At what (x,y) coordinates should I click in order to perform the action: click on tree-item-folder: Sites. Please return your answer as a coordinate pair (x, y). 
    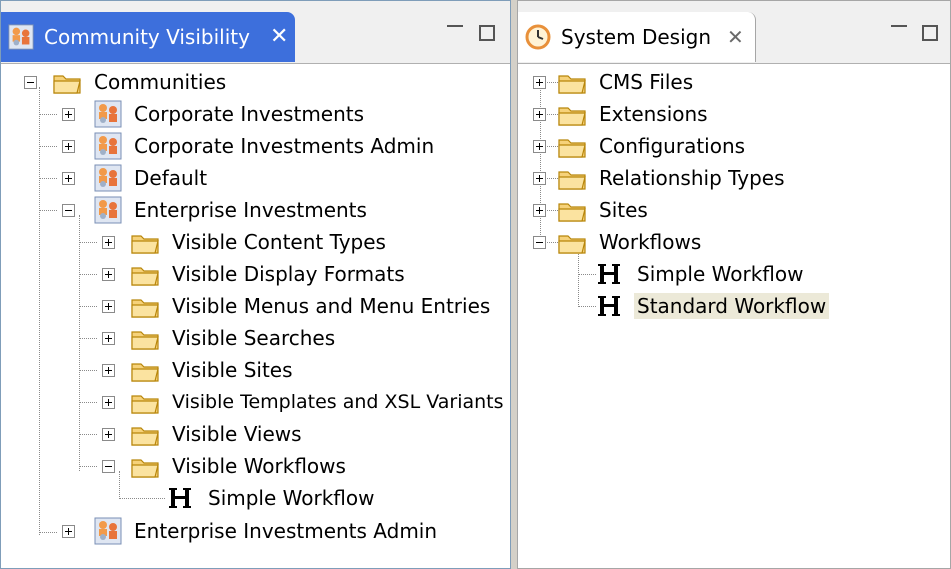
    Looking at the image, I should click on (604, 210).